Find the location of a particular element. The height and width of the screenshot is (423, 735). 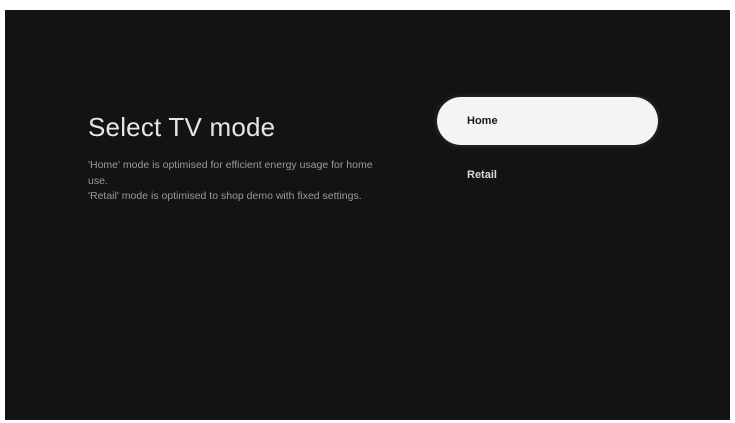

option-home: Home is located at coordinates (547, 121).